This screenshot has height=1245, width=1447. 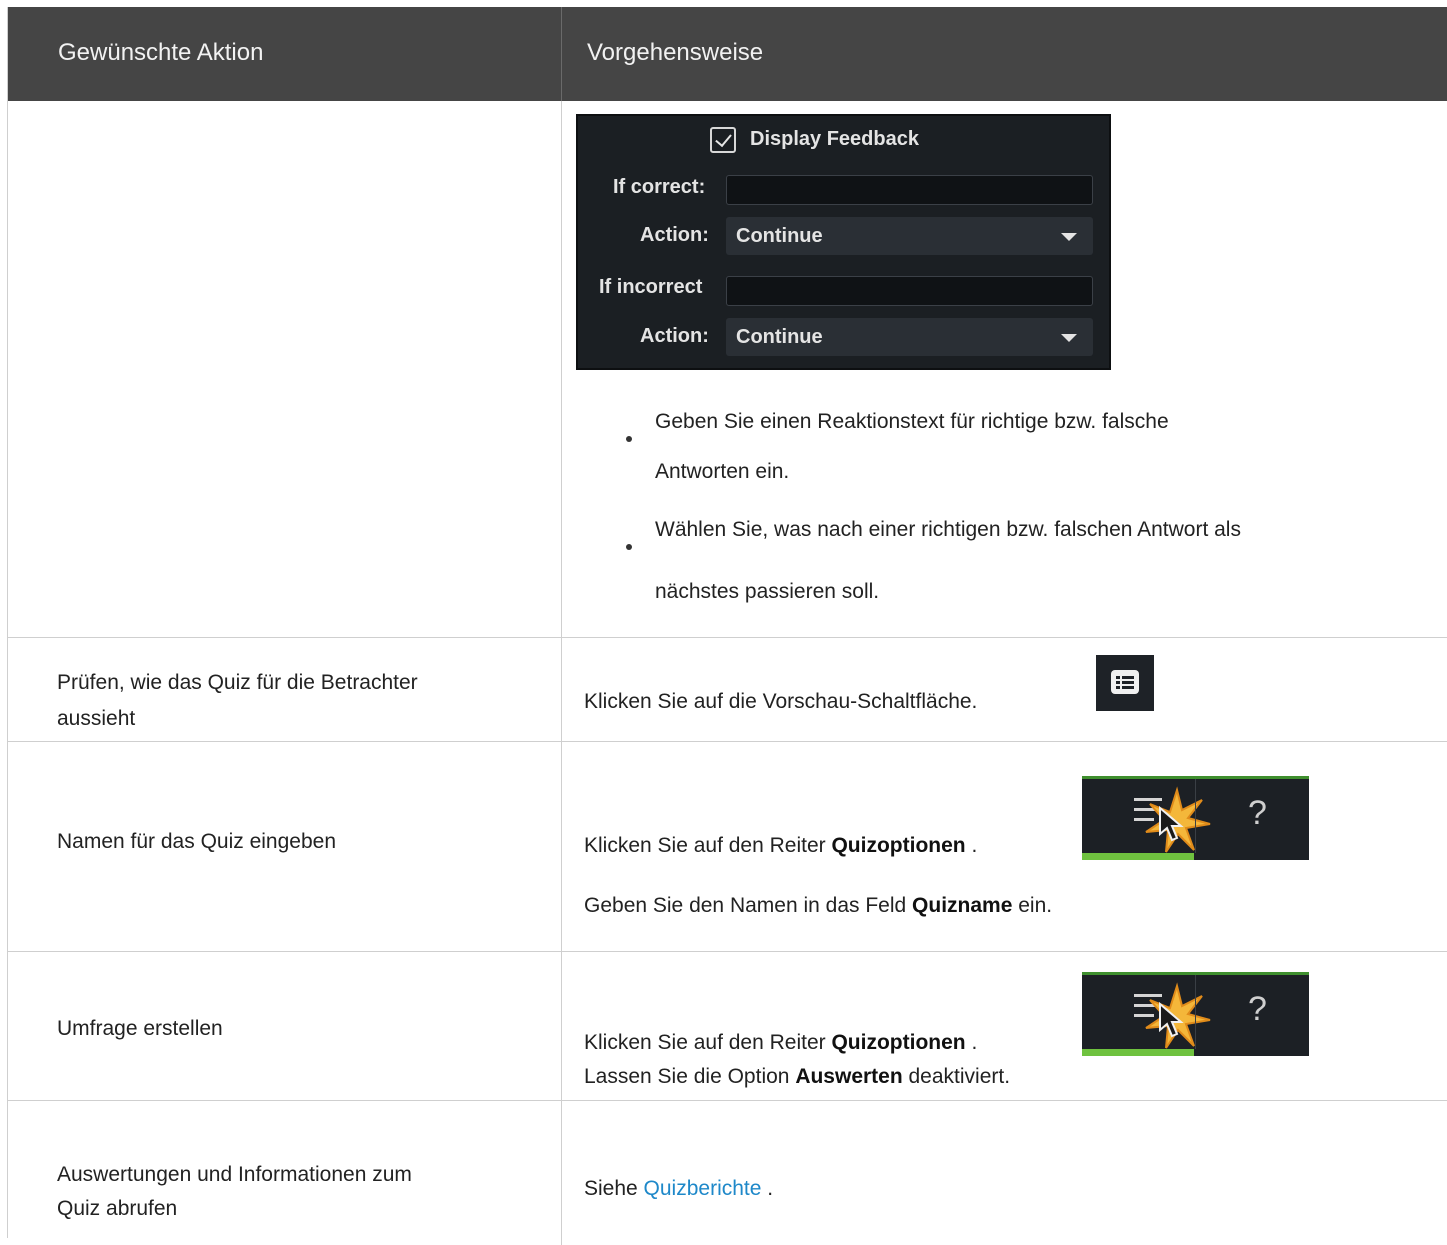 What do you see at coordinates (834, 139) in the screenshot?
I see `display-feedback-label: Display Feedback` at bounding box center [834, 139].